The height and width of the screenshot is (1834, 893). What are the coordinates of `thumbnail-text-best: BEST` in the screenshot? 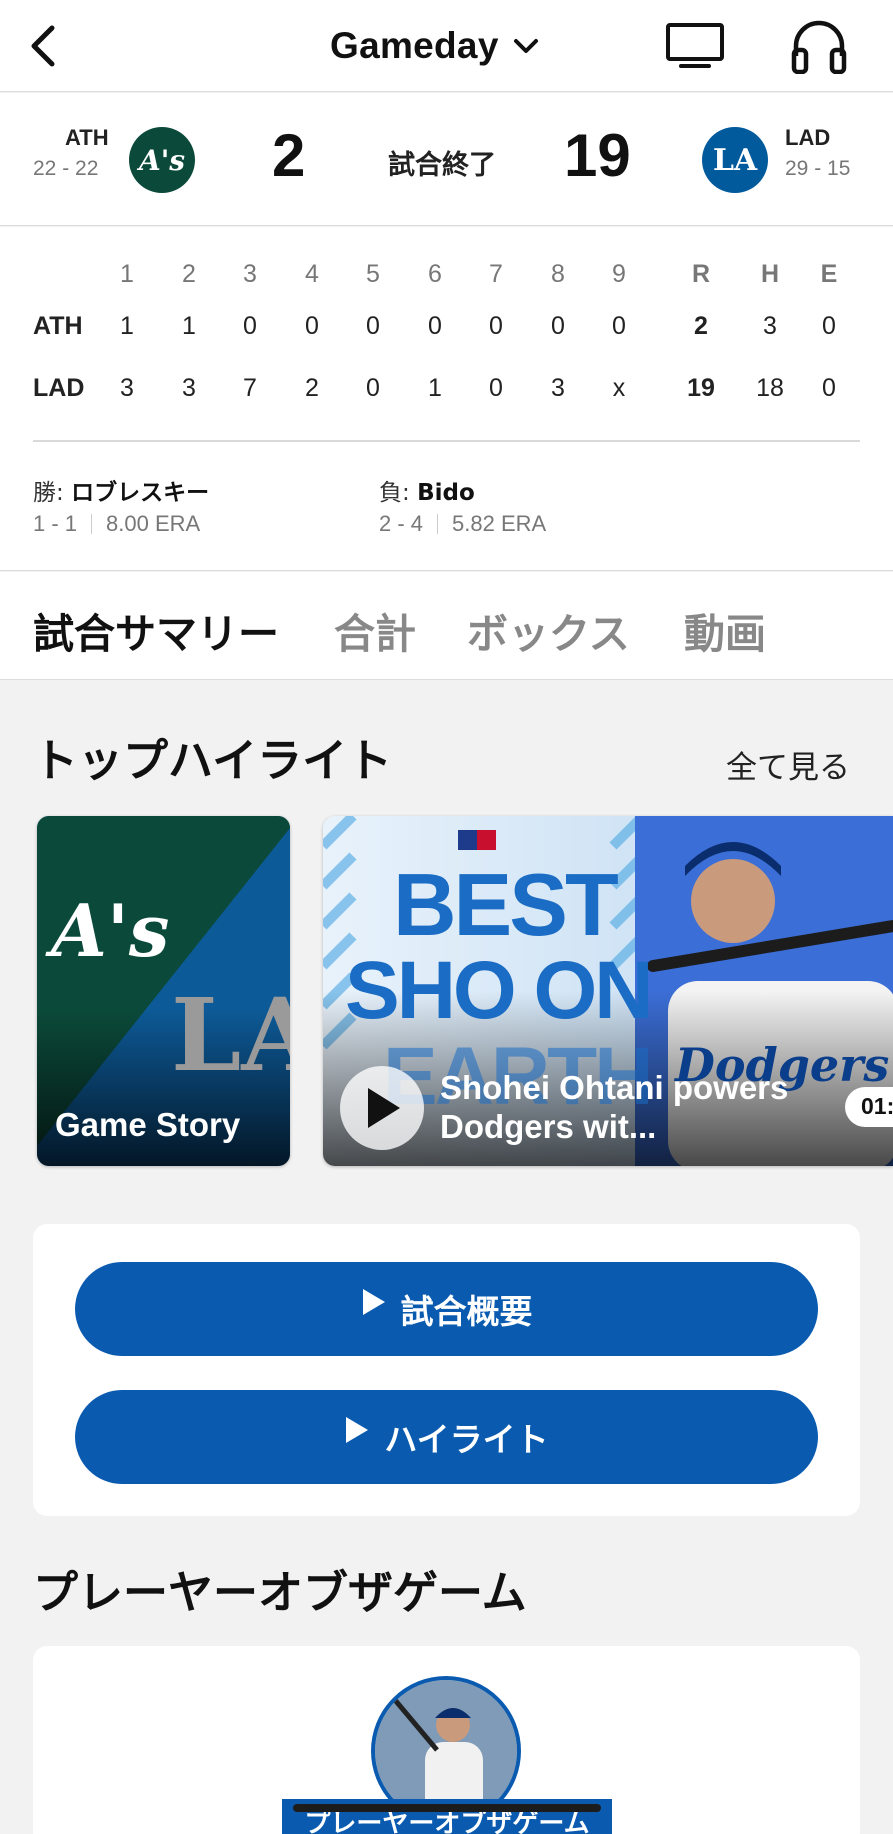 It's located at (506, 904).